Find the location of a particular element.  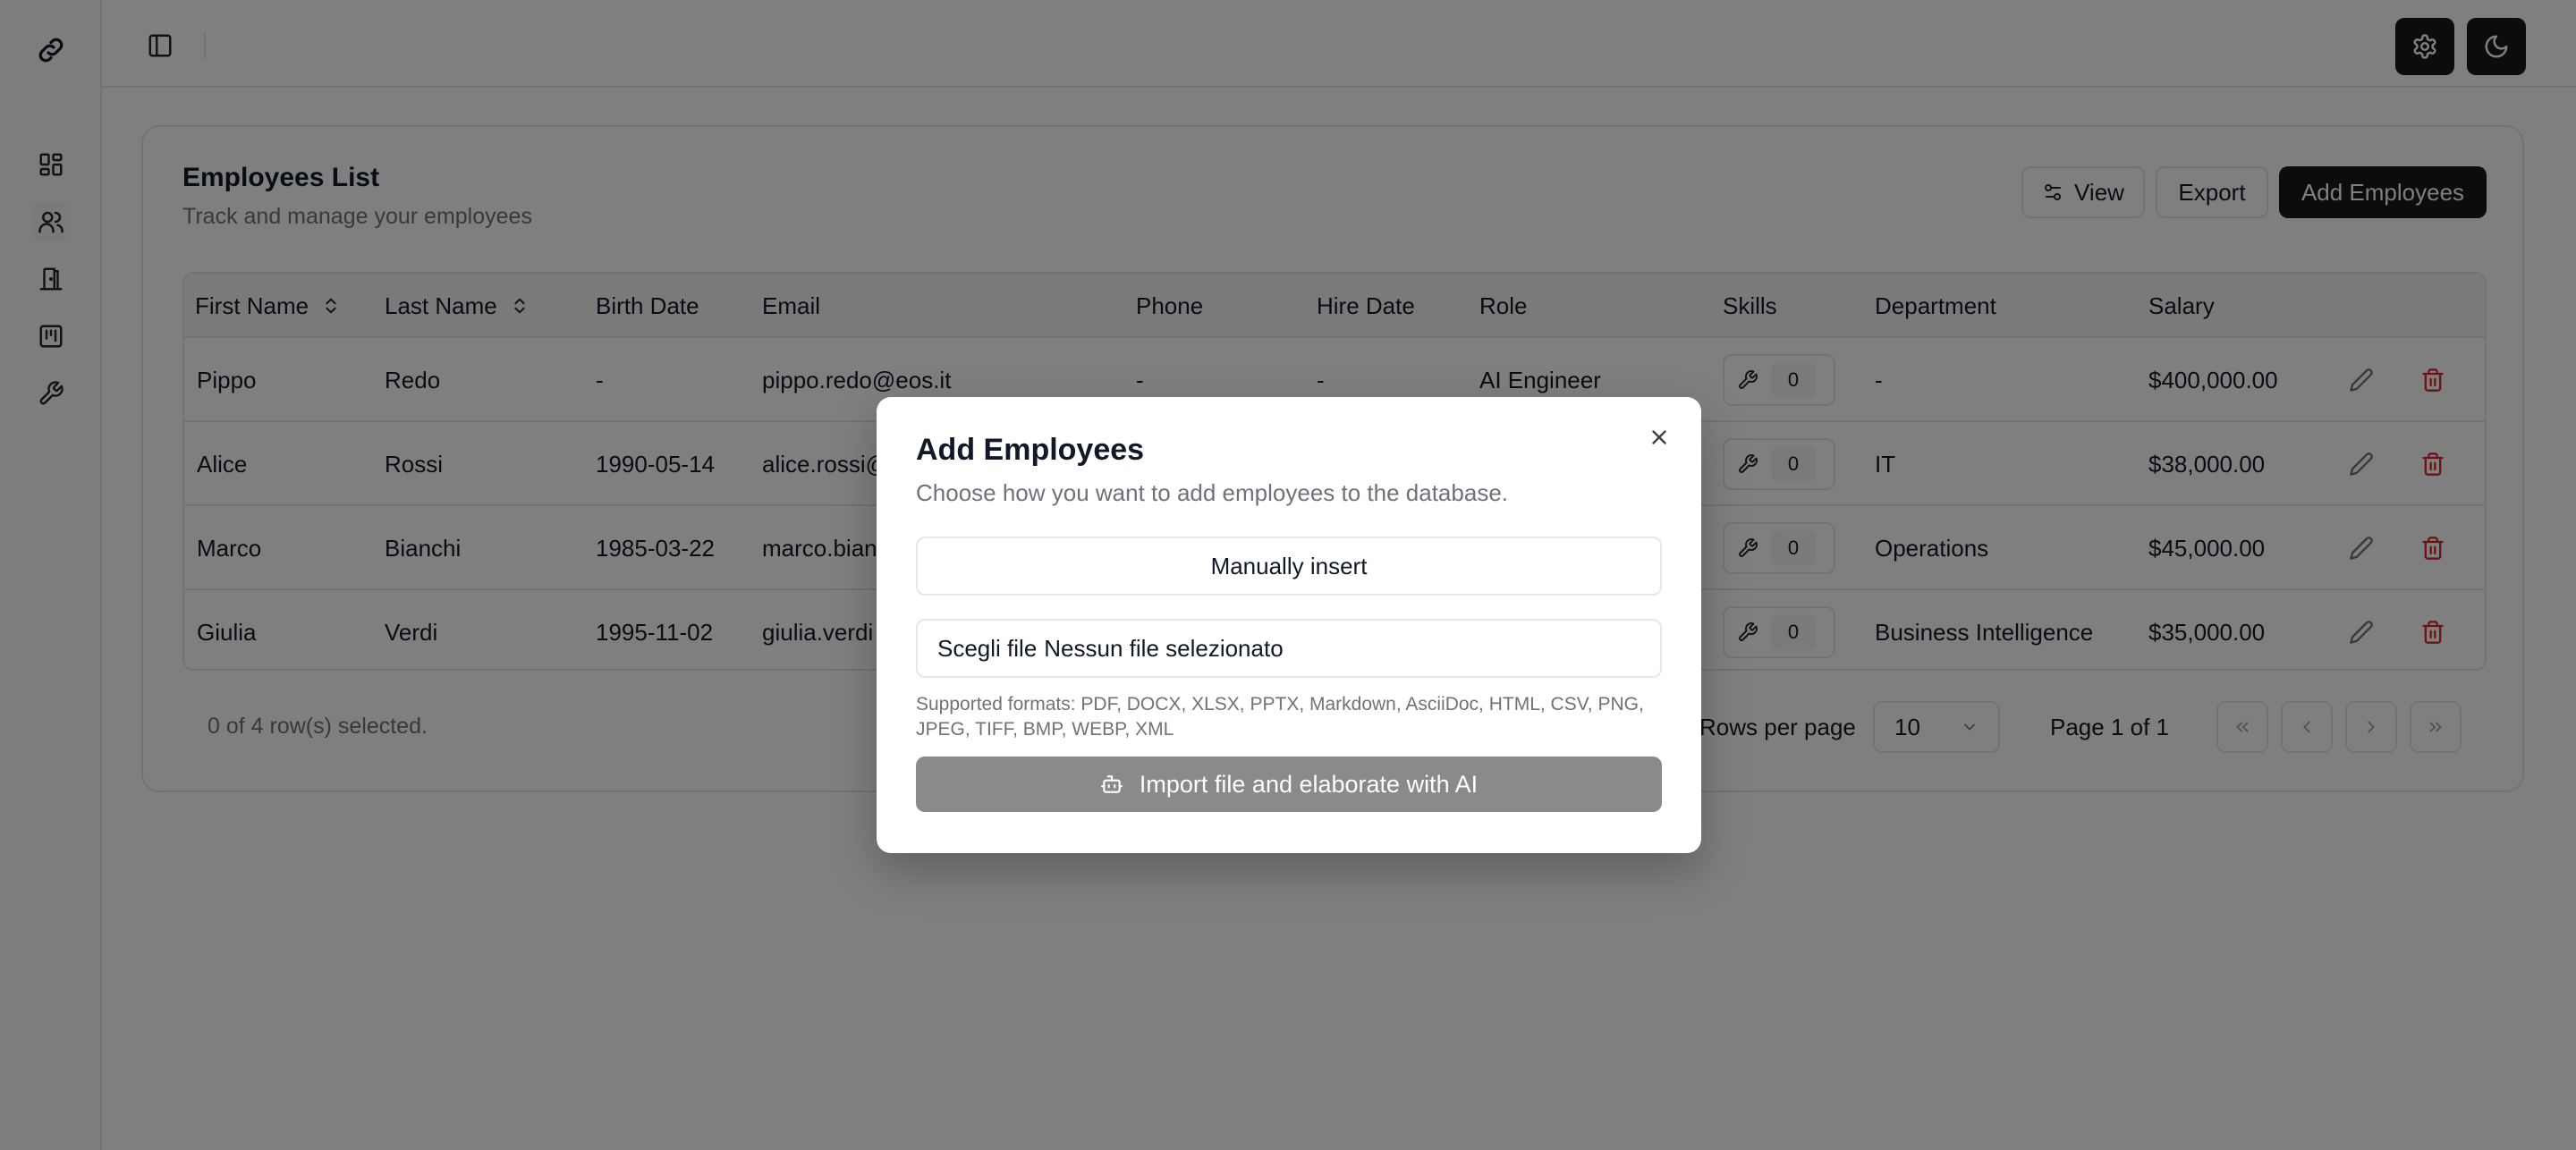

bot-icon is located at coordinates (1111, 784).